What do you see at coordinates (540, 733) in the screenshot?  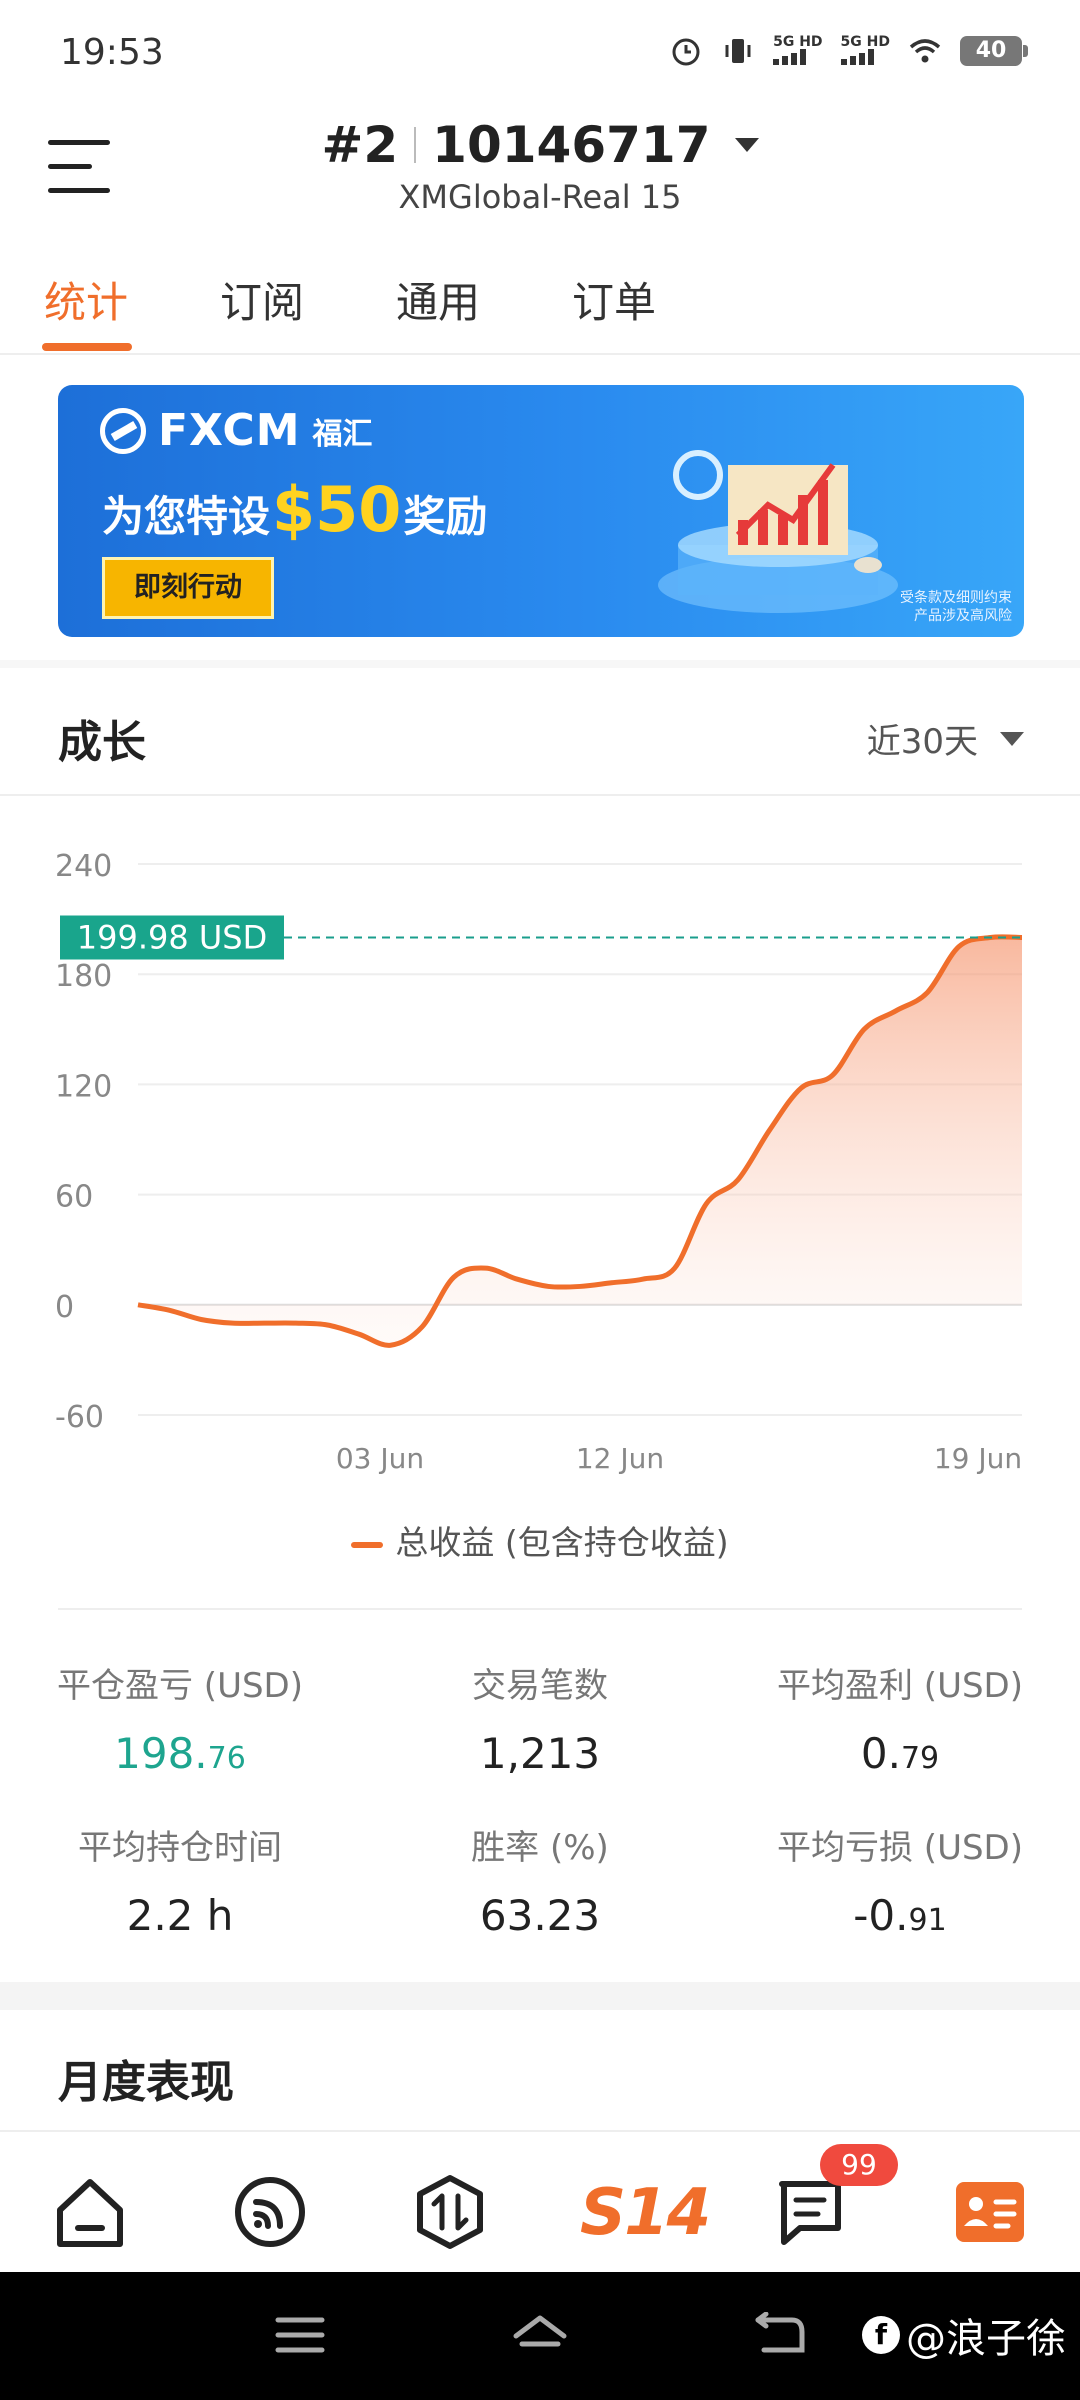 I see `growth-header: 成长 近30天` at bounding box center [540, 733].